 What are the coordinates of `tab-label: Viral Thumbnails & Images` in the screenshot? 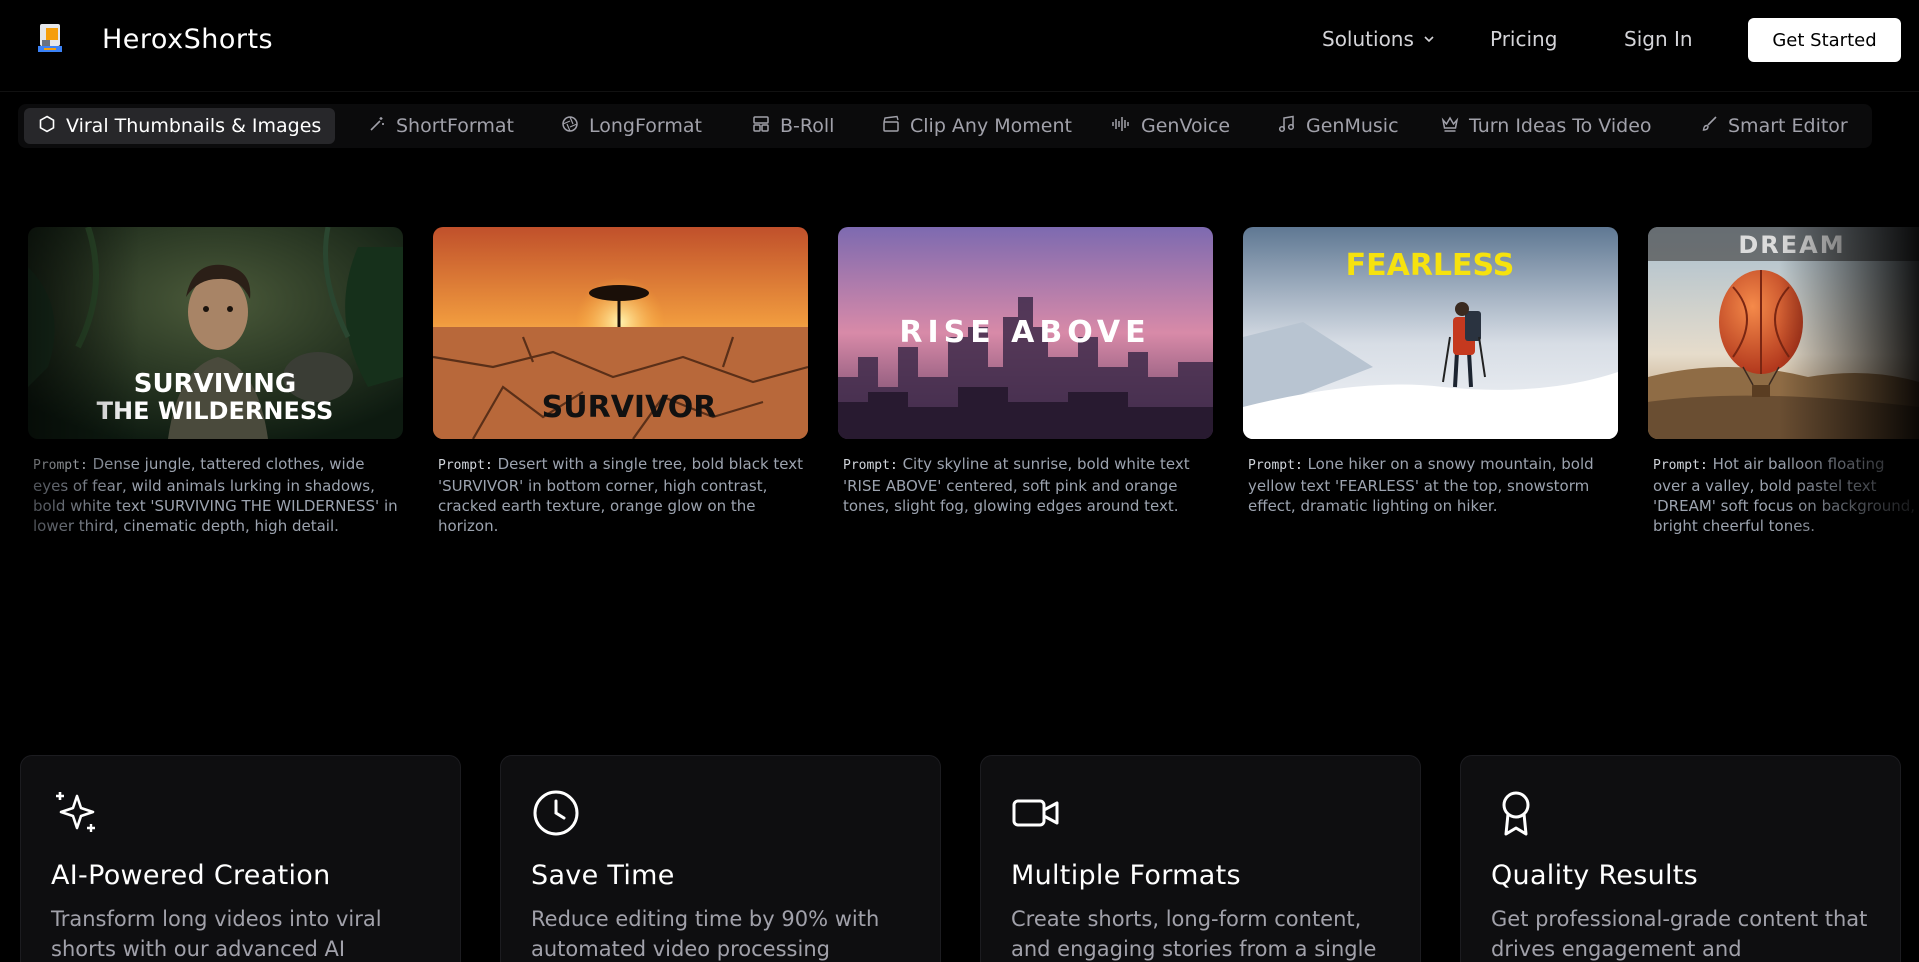 It's located at (194, 126).